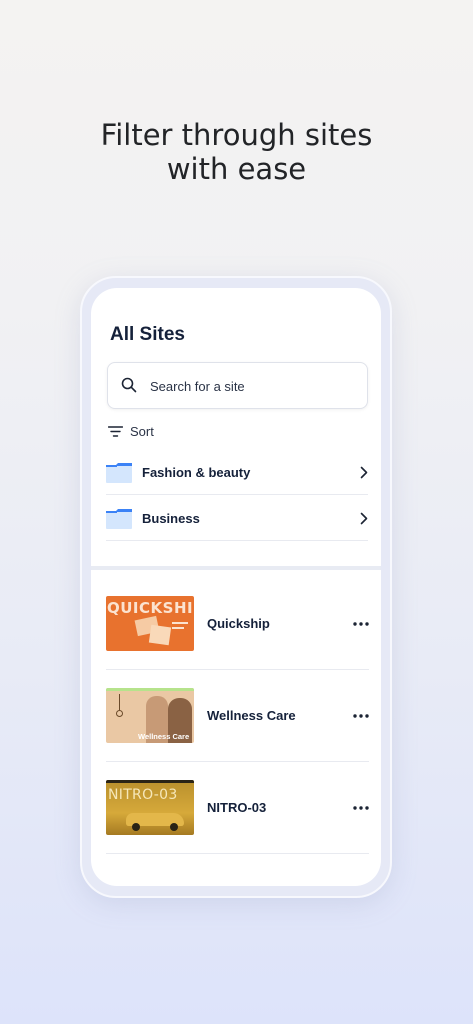  I want to click on section-divider, so click(236, 568).